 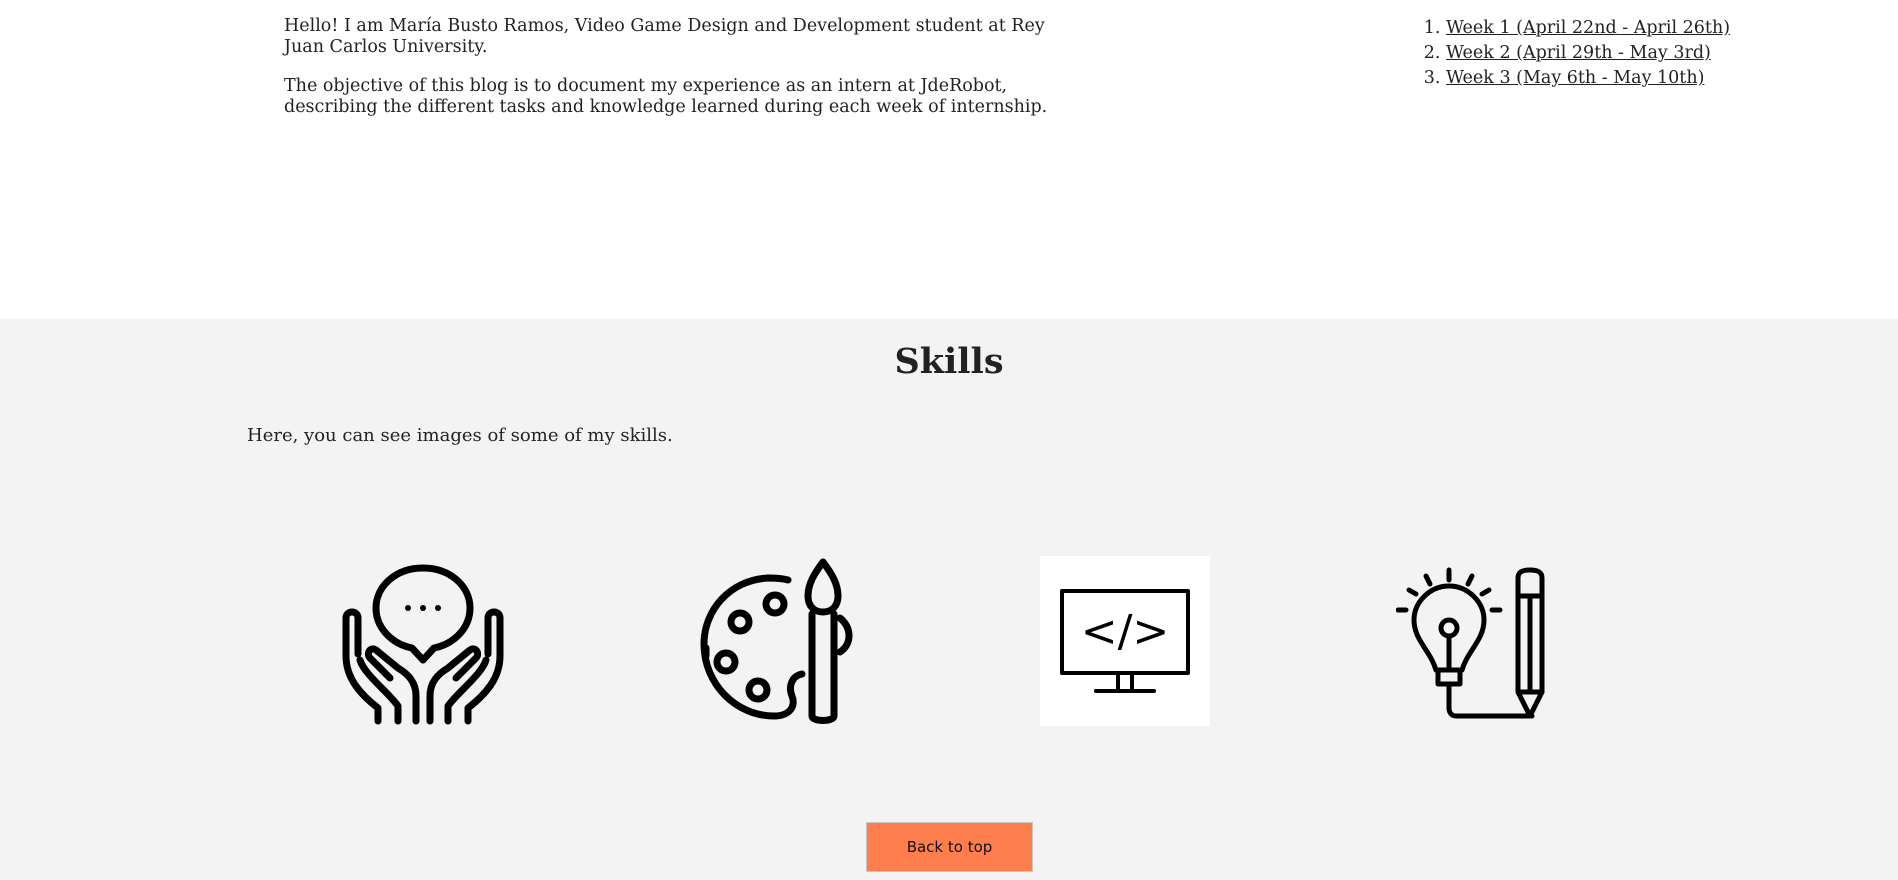 I want to click on back-to-top-button: Back to top, so click(x=949, y=847).